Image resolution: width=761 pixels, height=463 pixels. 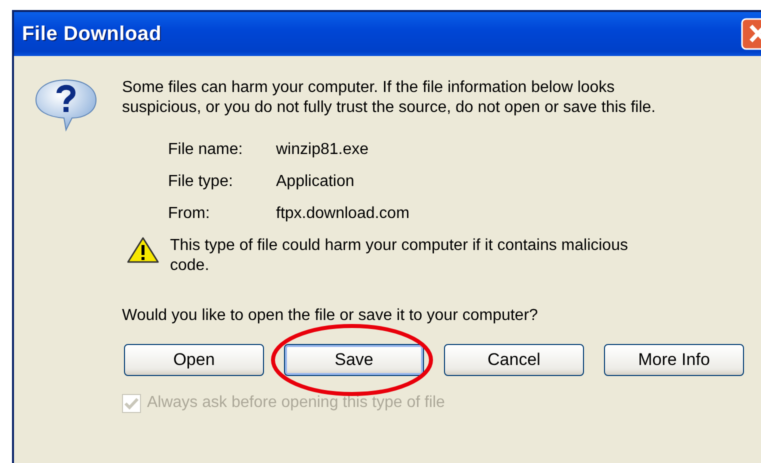 What do you see at coordinates (206, 150) in the screenshot?
I see `info-label: File name:` at bounding box center [206, 150].